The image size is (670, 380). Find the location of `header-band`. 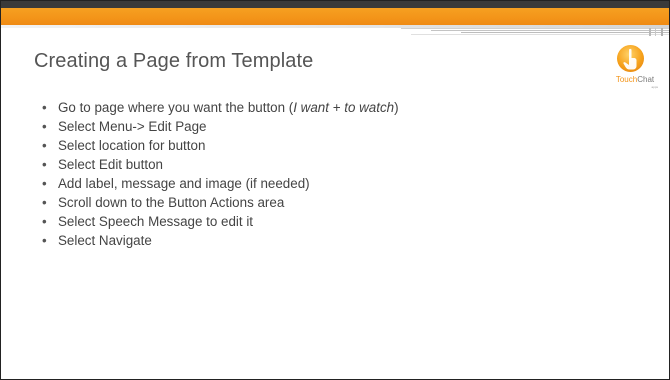

header-band is located at coordinates (335, 19).